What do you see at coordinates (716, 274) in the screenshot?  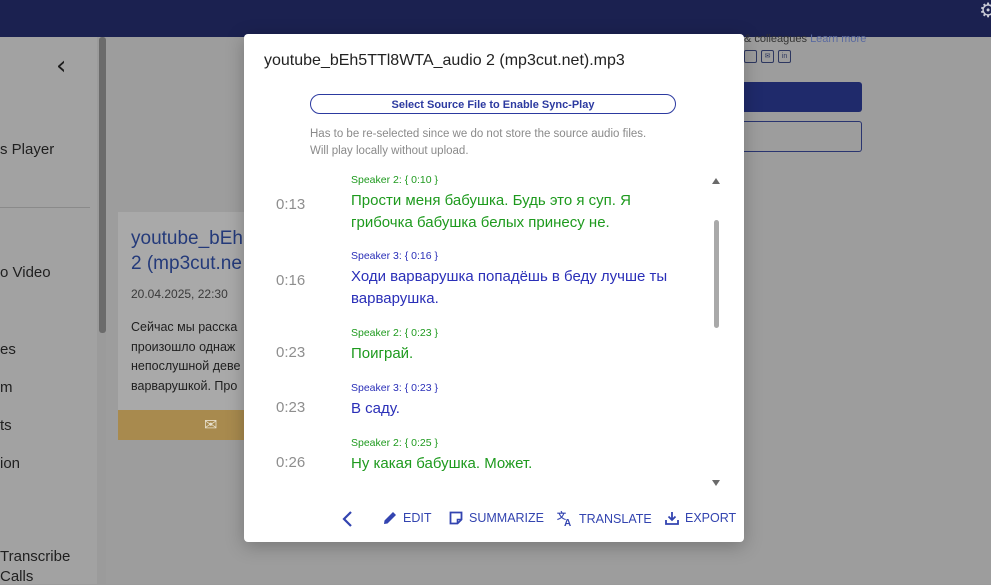 I see `scrollbar-thumb` at bounding box center [716, 274].